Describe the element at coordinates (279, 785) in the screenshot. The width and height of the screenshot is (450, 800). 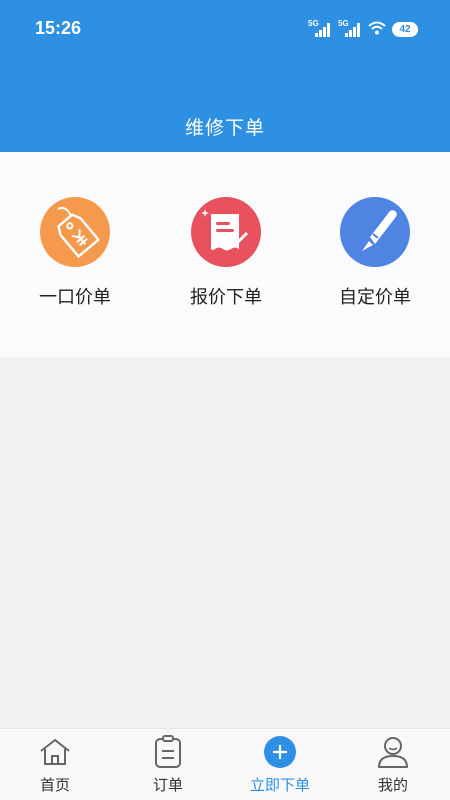
I see `tab-label: 立即下单` at that location.